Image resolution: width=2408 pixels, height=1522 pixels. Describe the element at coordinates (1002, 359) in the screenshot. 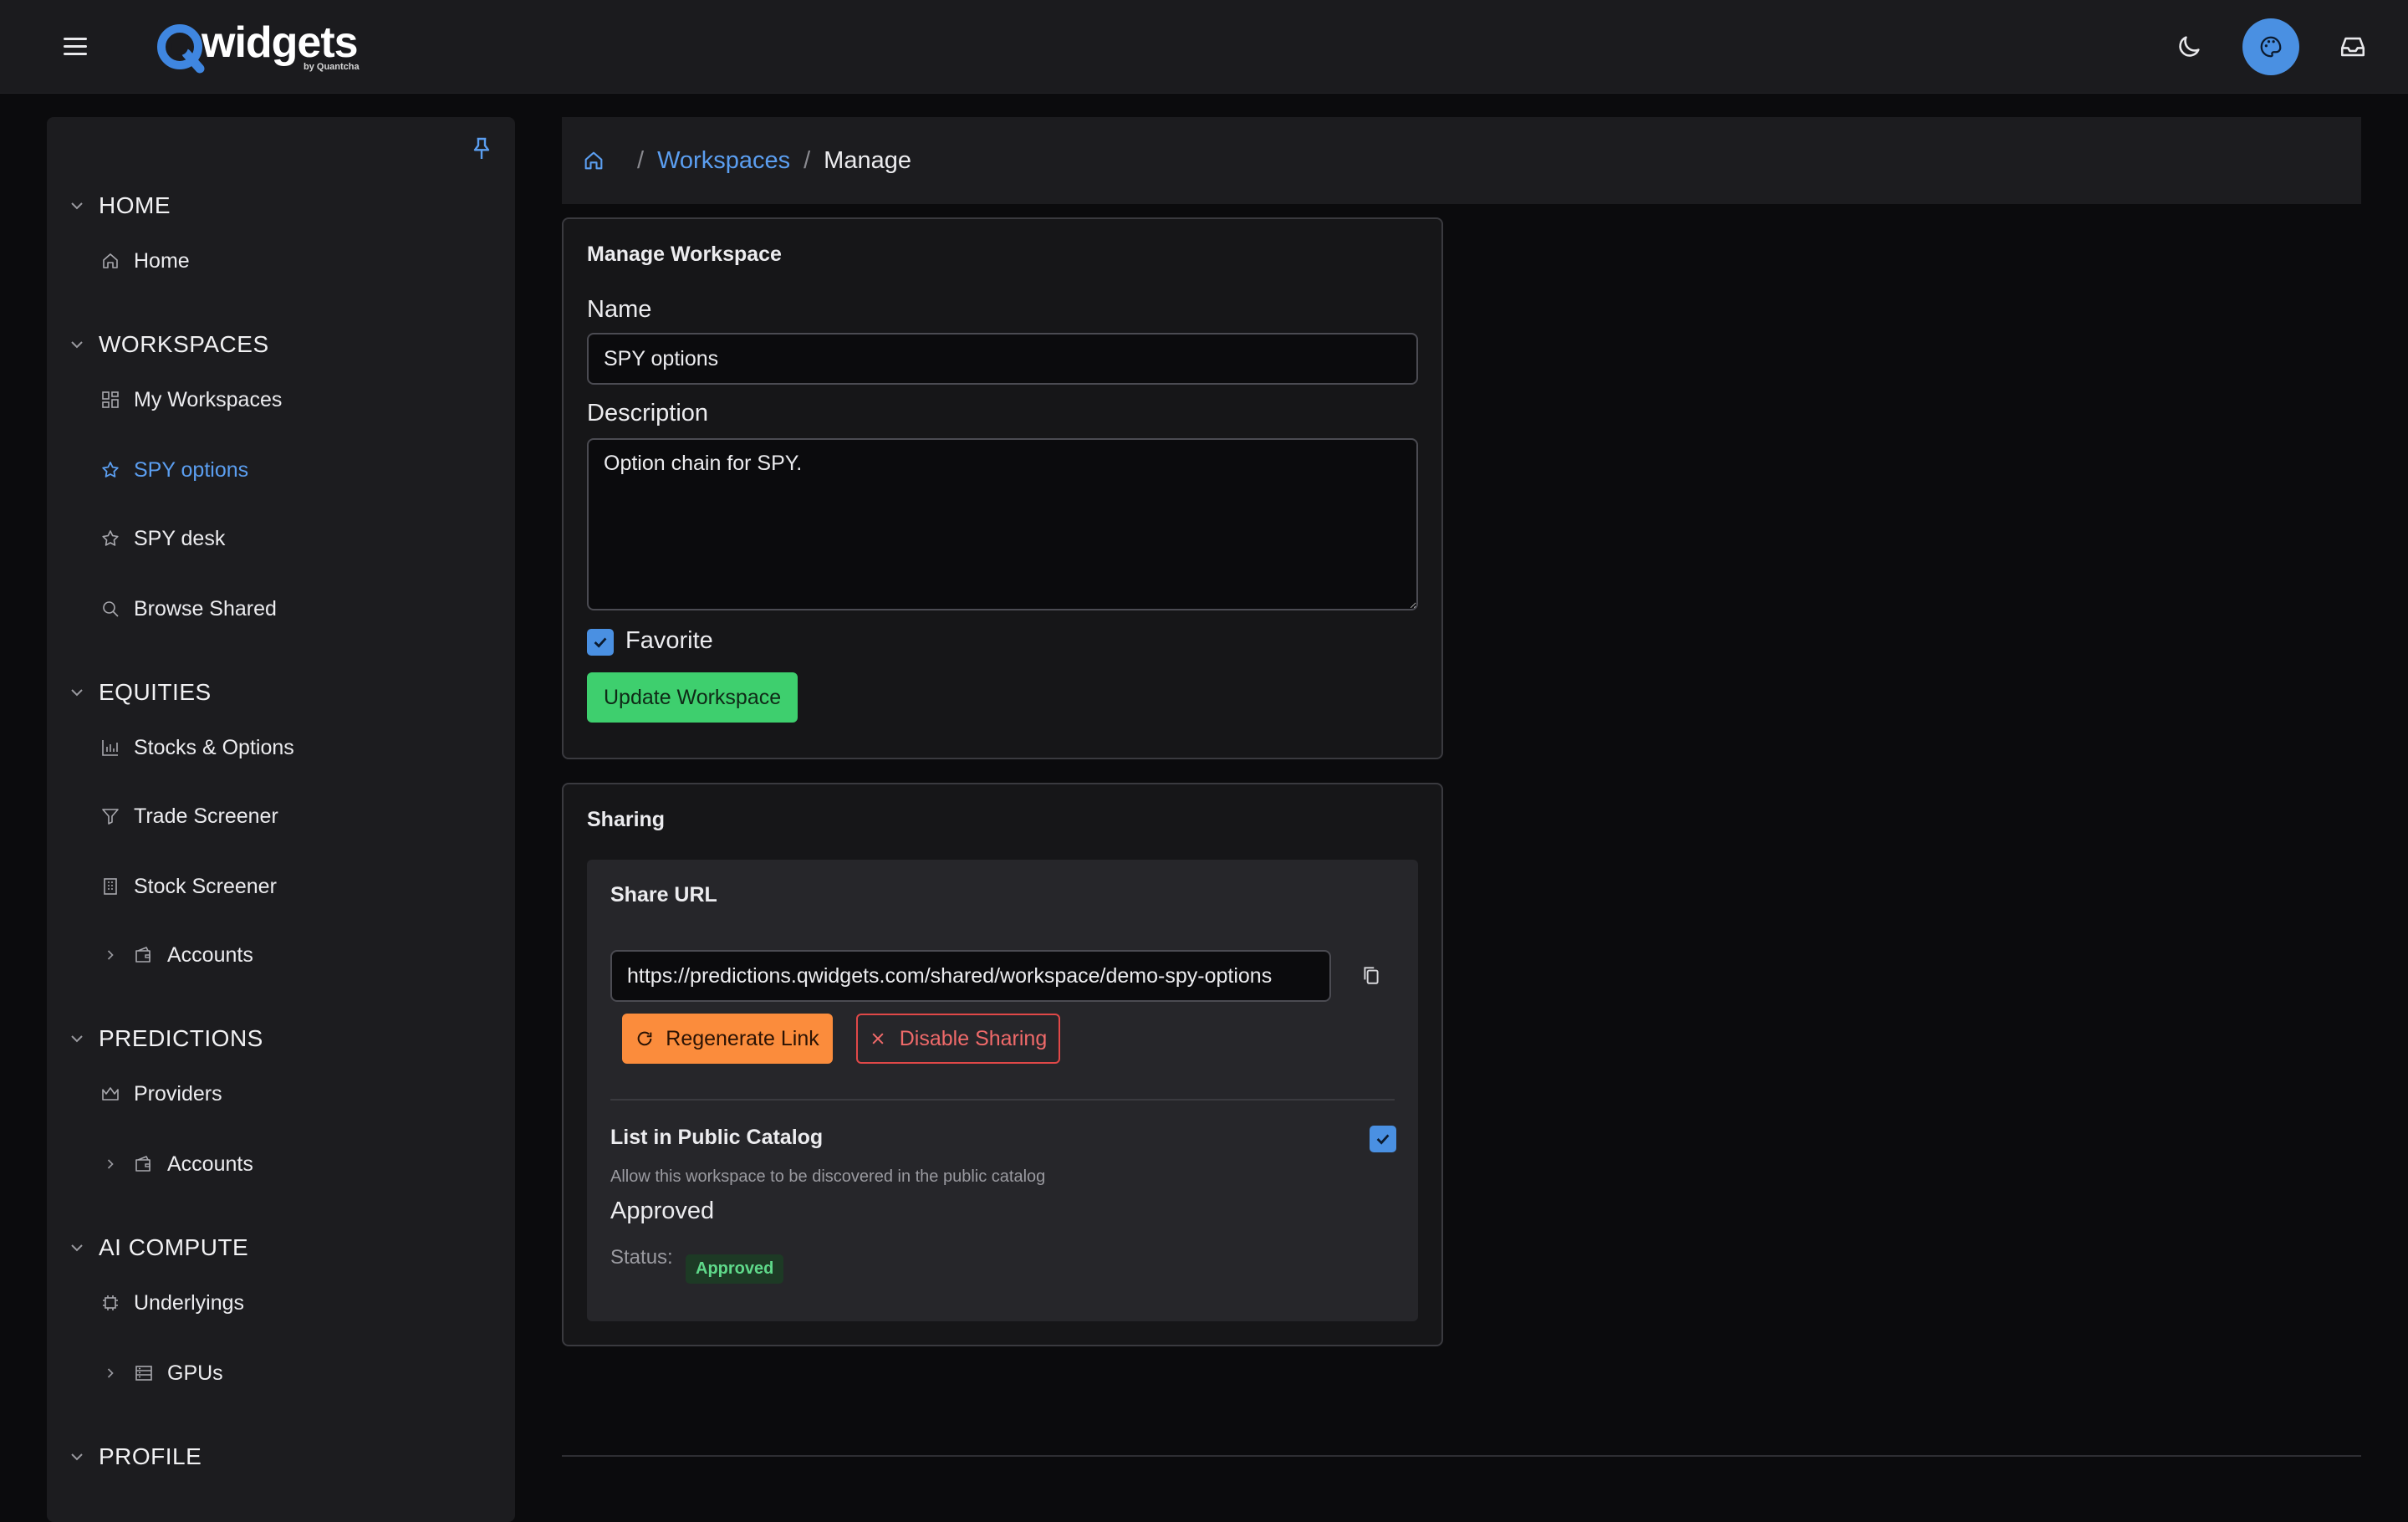

I see `name-input` at that location.